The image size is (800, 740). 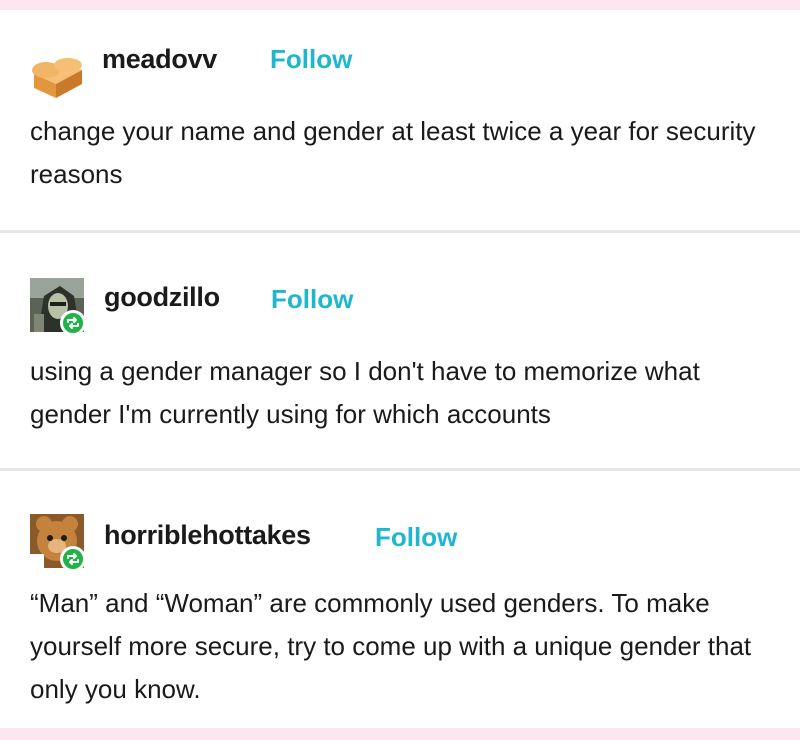 I want to click on bread-loaf-icon, so click(x=57, y=78).